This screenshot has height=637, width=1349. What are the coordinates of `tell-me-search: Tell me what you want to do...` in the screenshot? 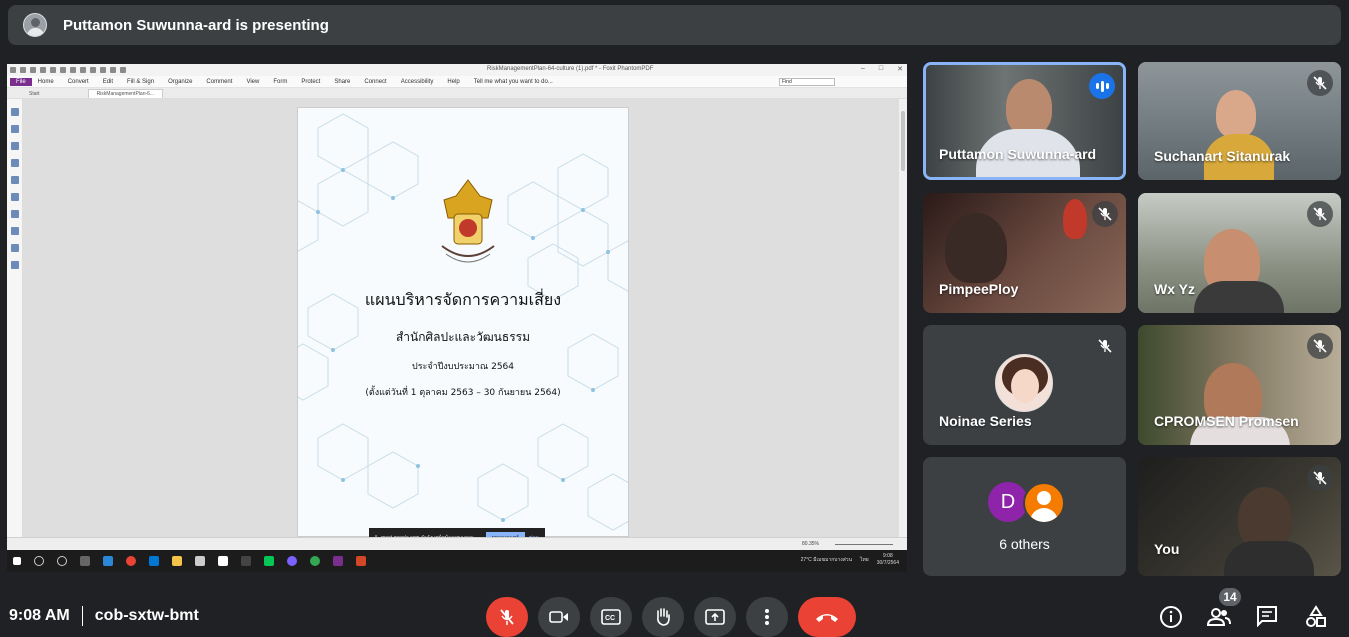 It's located at (513, 81).